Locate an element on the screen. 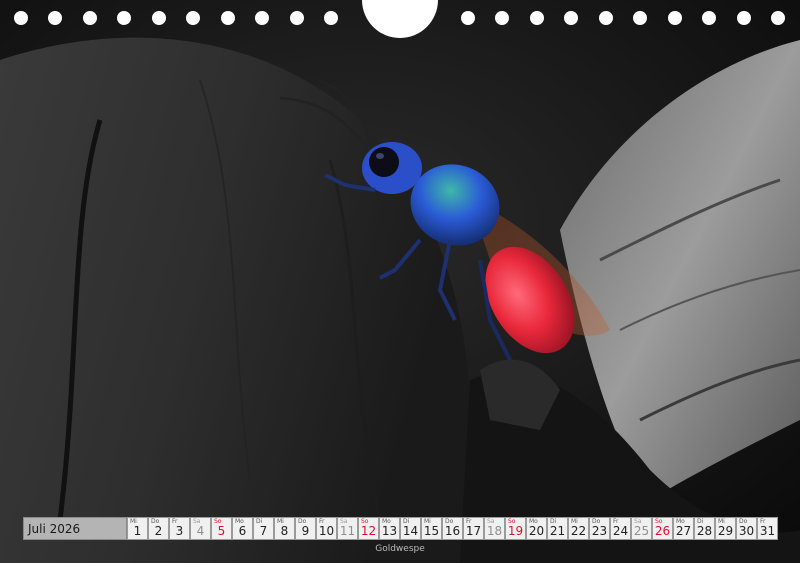  day-cell: Fr 24 is located at coordinates (620, 528).